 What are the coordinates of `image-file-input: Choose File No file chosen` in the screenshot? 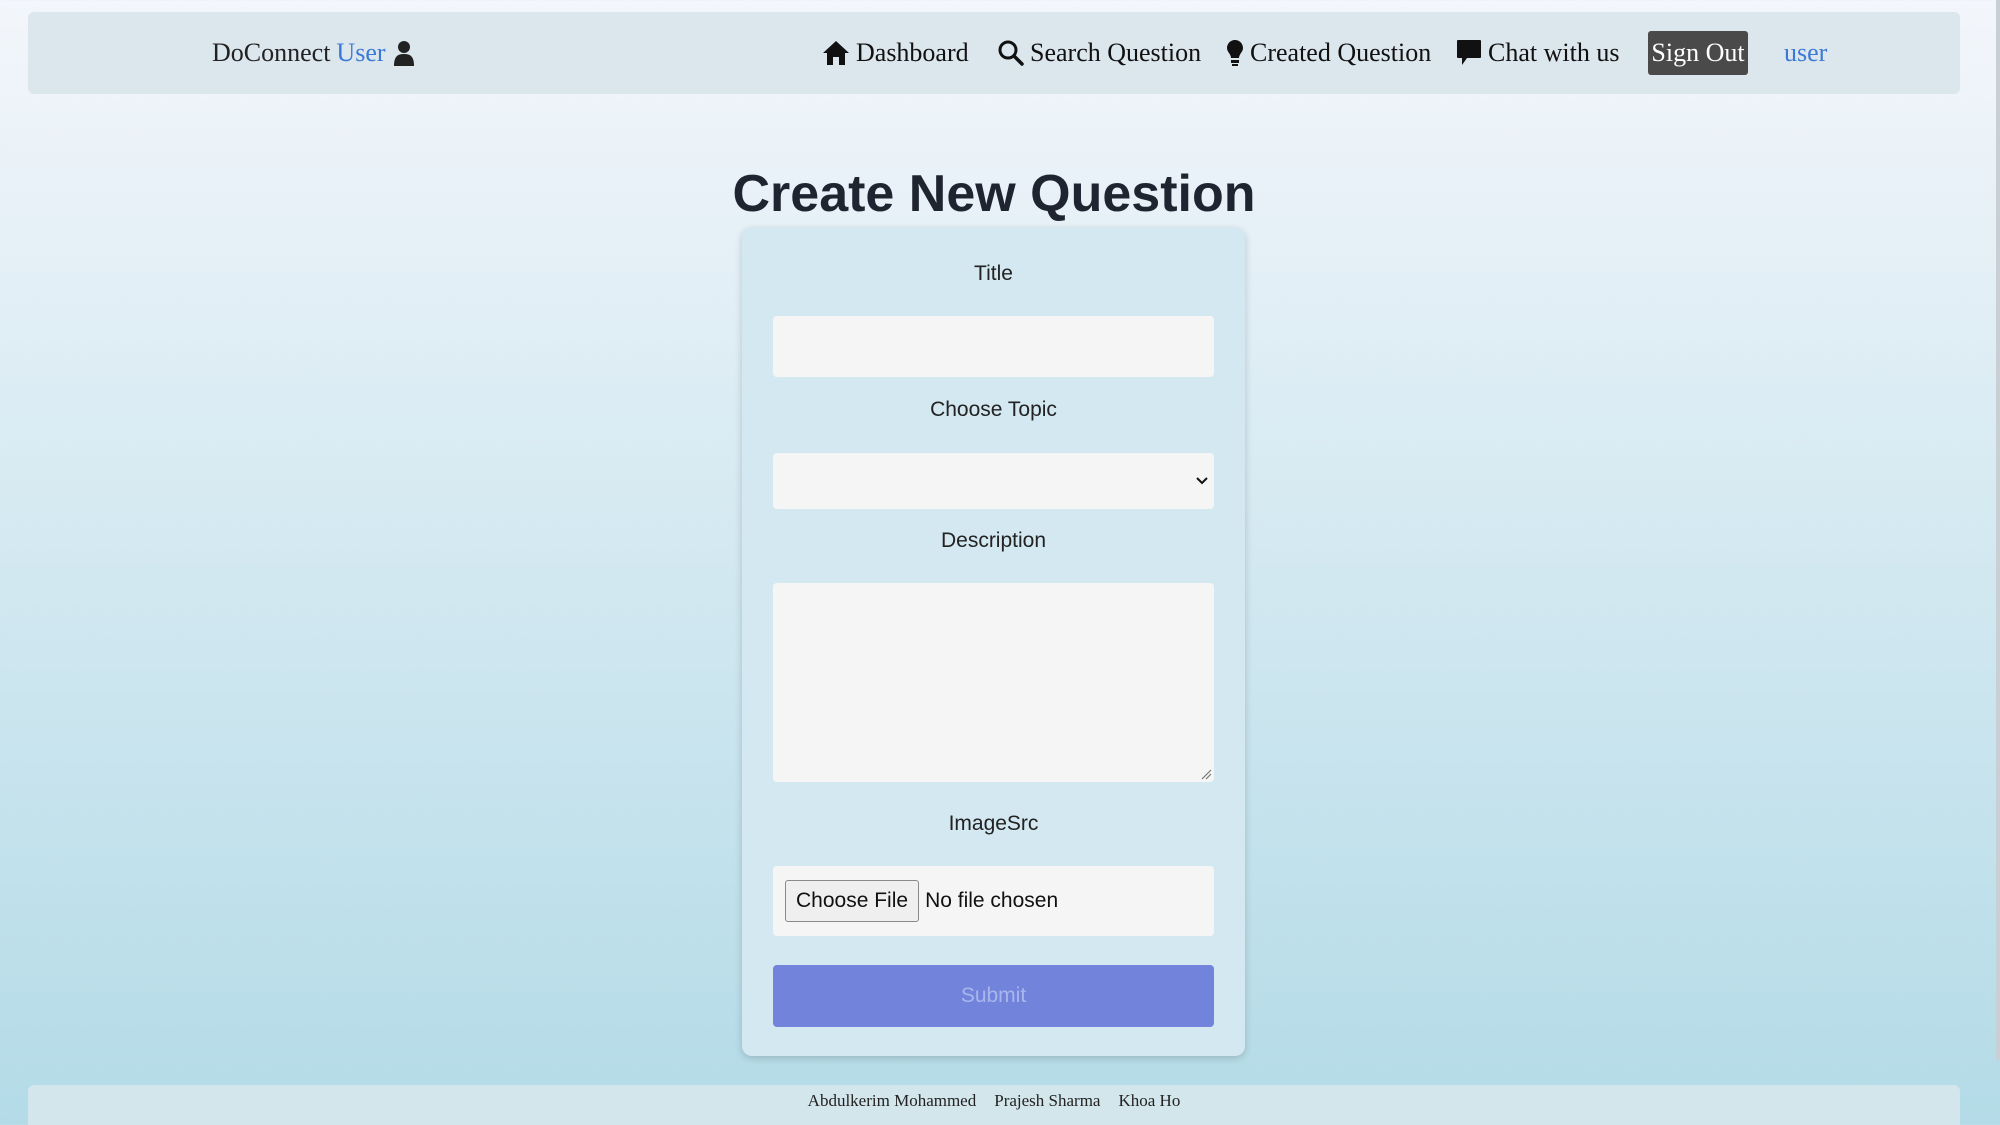 It's located at (993, 901).